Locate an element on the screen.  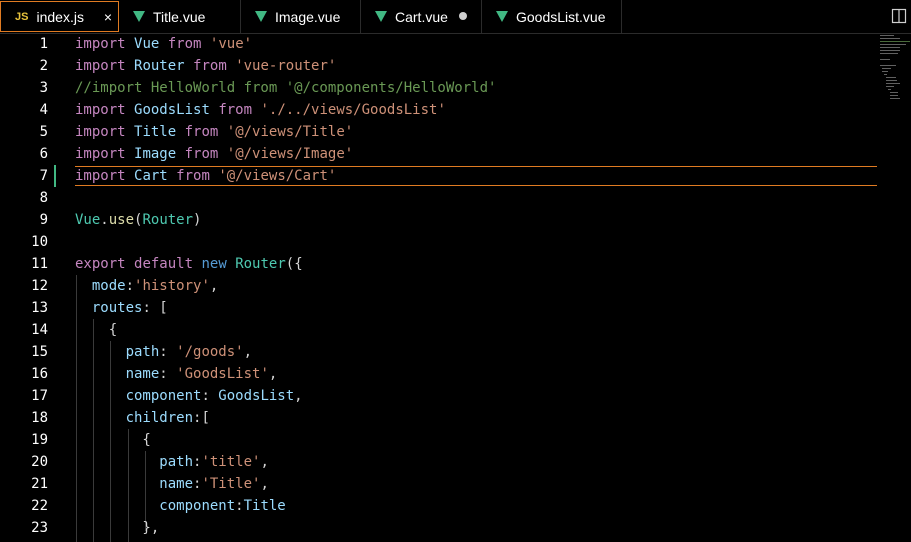
line-number: 11 is located at coordinates (39, 264).